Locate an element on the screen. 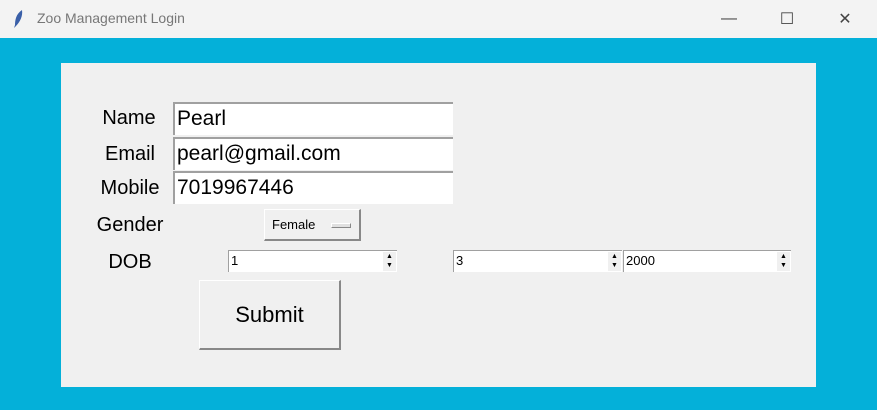  maximize-button: ☐ is located at coordinates (787, 19).